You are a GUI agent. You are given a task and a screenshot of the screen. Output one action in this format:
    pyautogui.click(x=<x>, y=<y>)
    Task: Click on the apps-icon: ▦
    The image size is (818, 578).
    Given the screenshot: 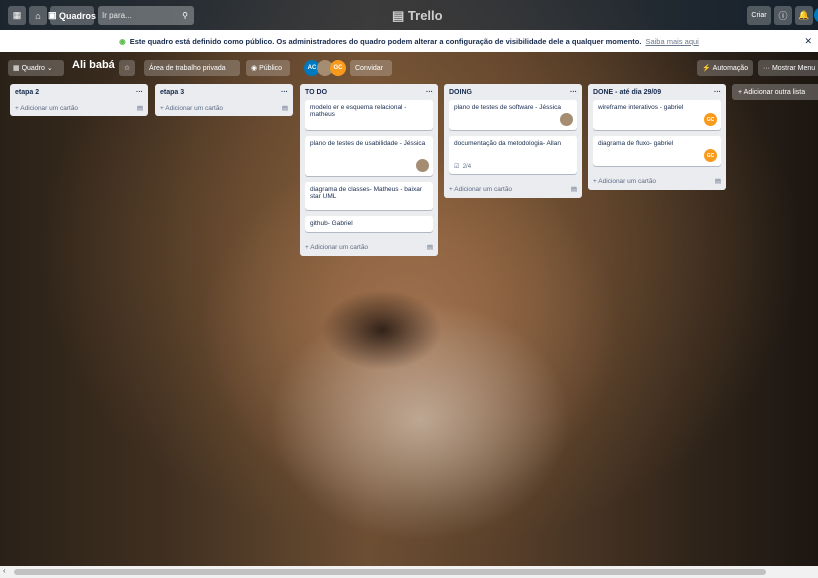 What is the action you would take?
    pyautogui.click(x=17, y=15)
    